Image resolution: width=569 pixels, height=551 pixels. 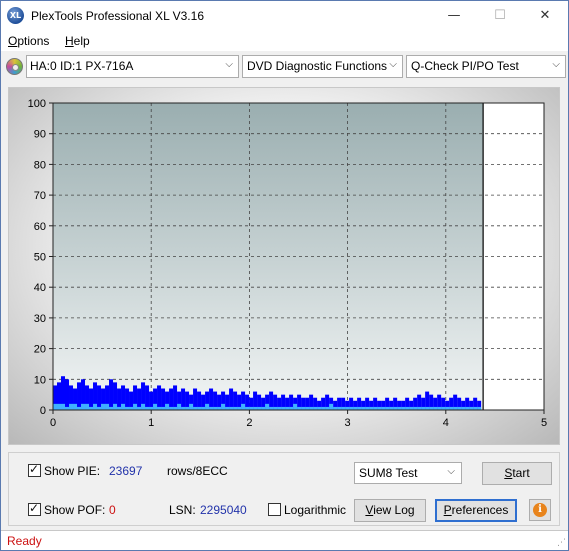 I want to click on function-select-value: DVD Diagnostic Functions, so click(x=317, y=66).